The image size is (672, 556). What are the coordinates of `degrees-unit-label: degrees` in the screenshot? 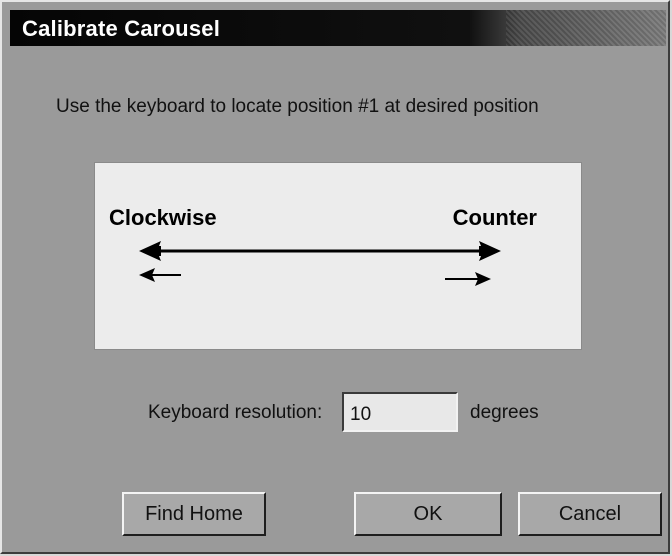 It's located at (504, 412).